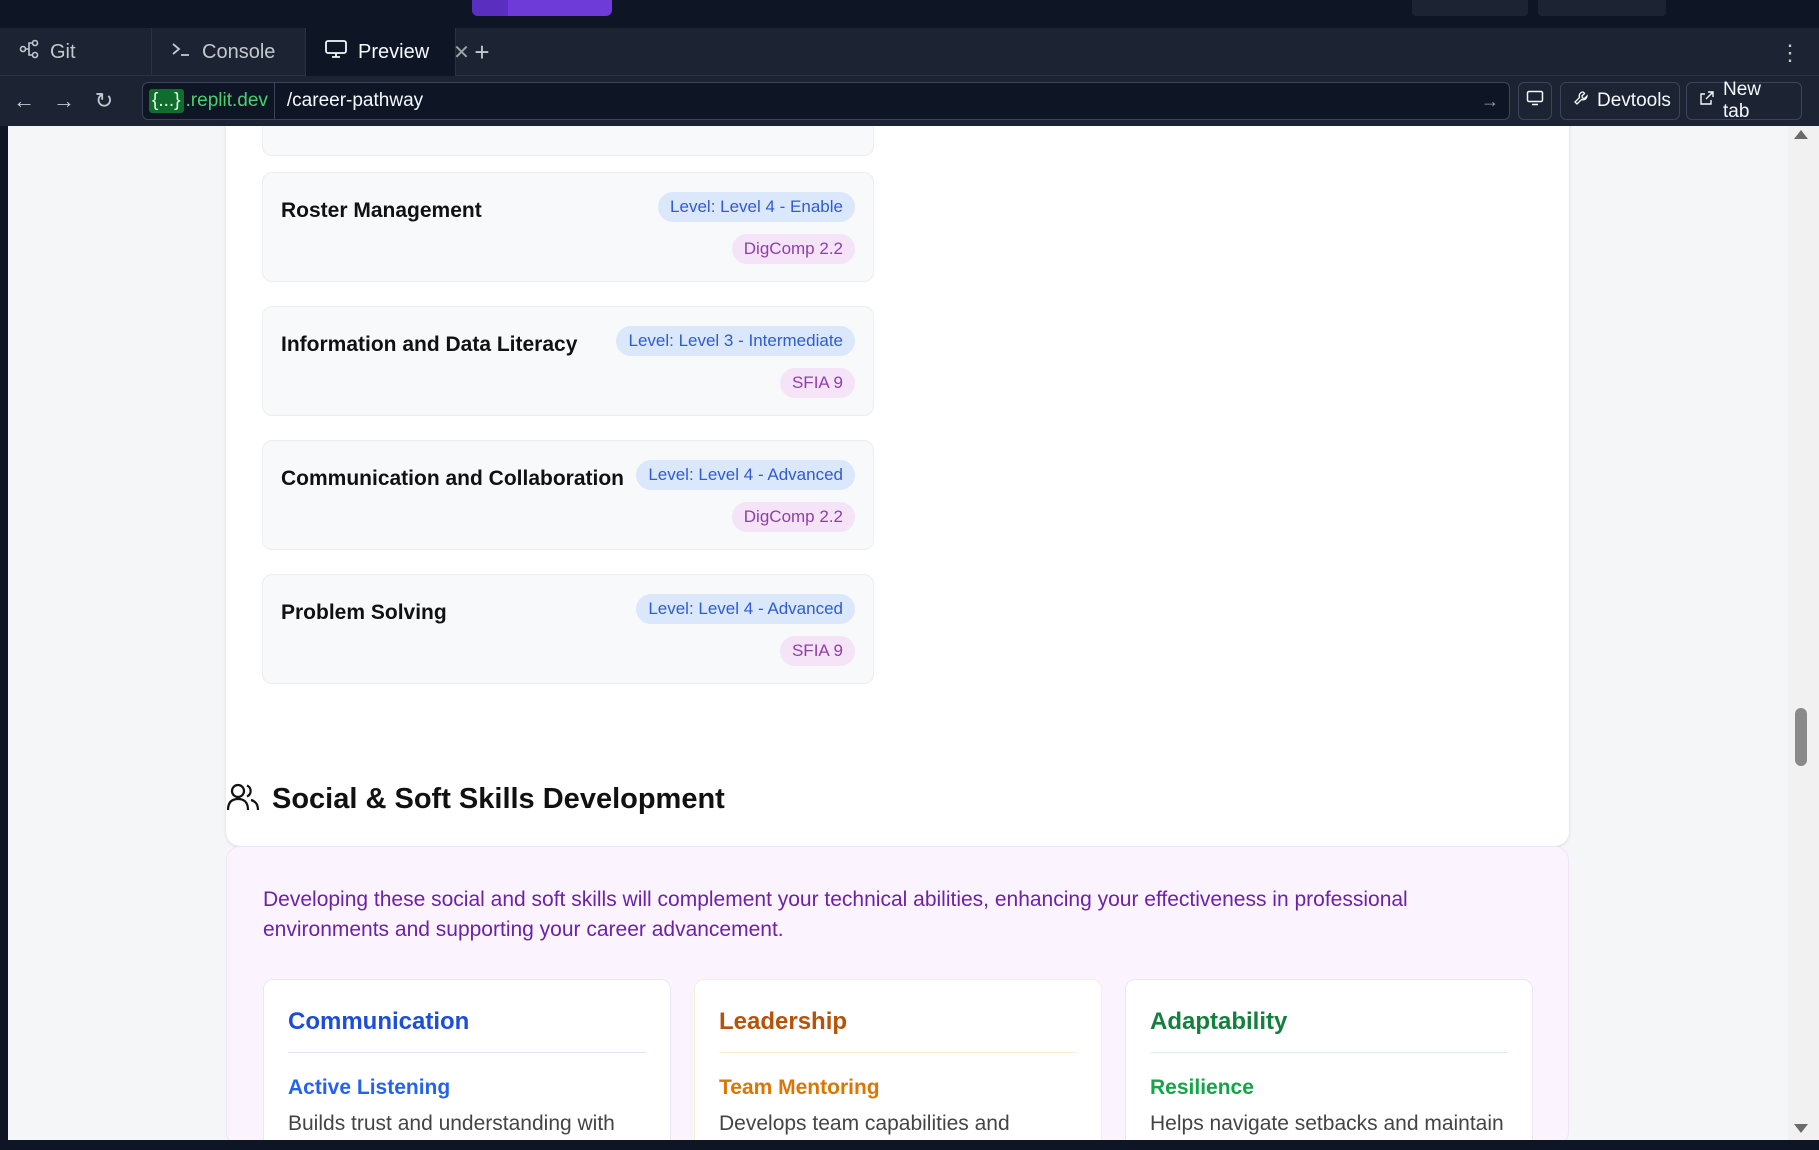 This screenshot has width=1819, height=1150. I want to click on url-field: {...} .replit.dev /career-pathway →, so click(826, 101).